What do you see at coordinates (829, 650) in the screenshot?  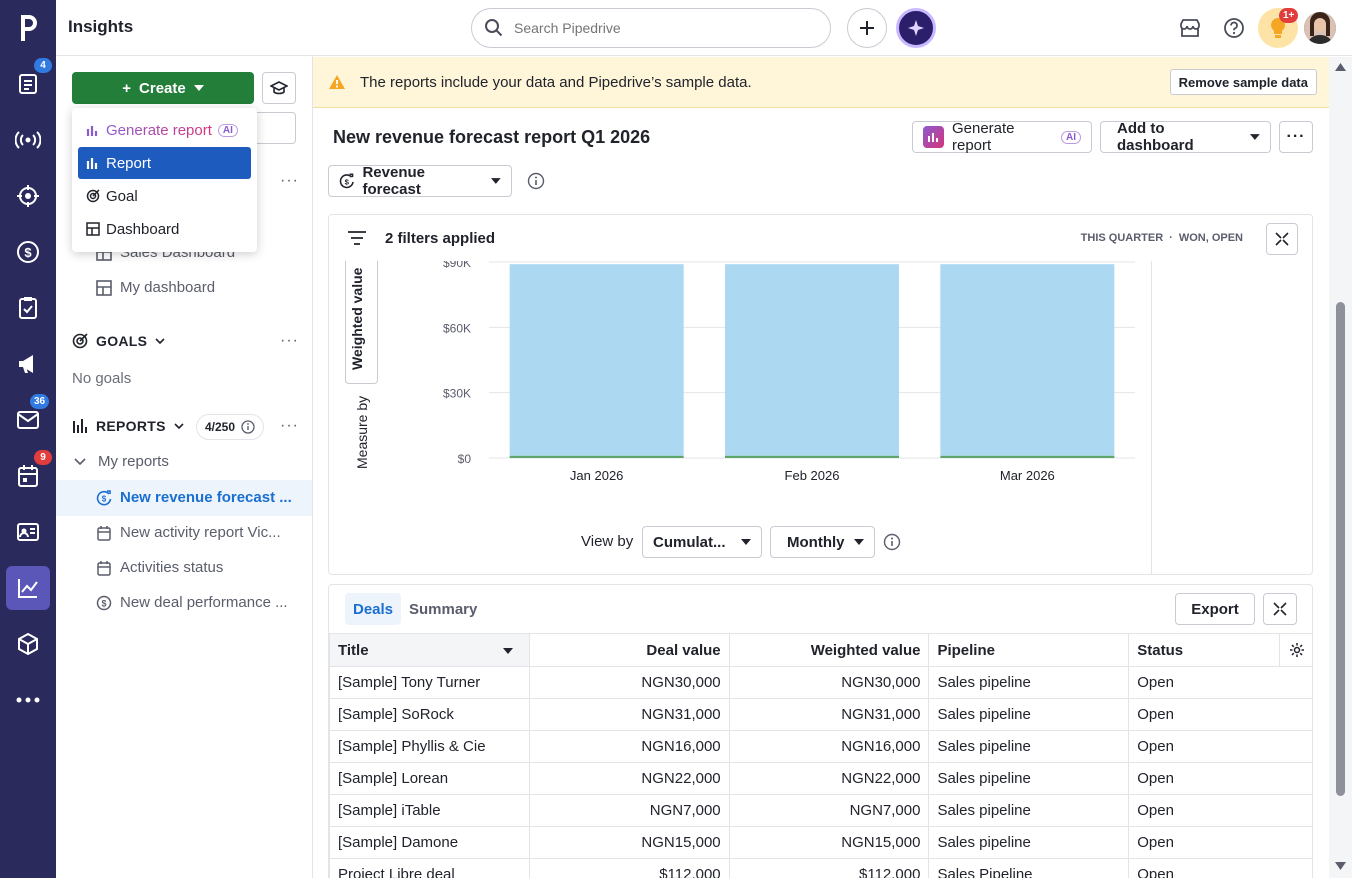 I see `column-header-weighted-value: Weighted value` at bounding box center [829, 650].